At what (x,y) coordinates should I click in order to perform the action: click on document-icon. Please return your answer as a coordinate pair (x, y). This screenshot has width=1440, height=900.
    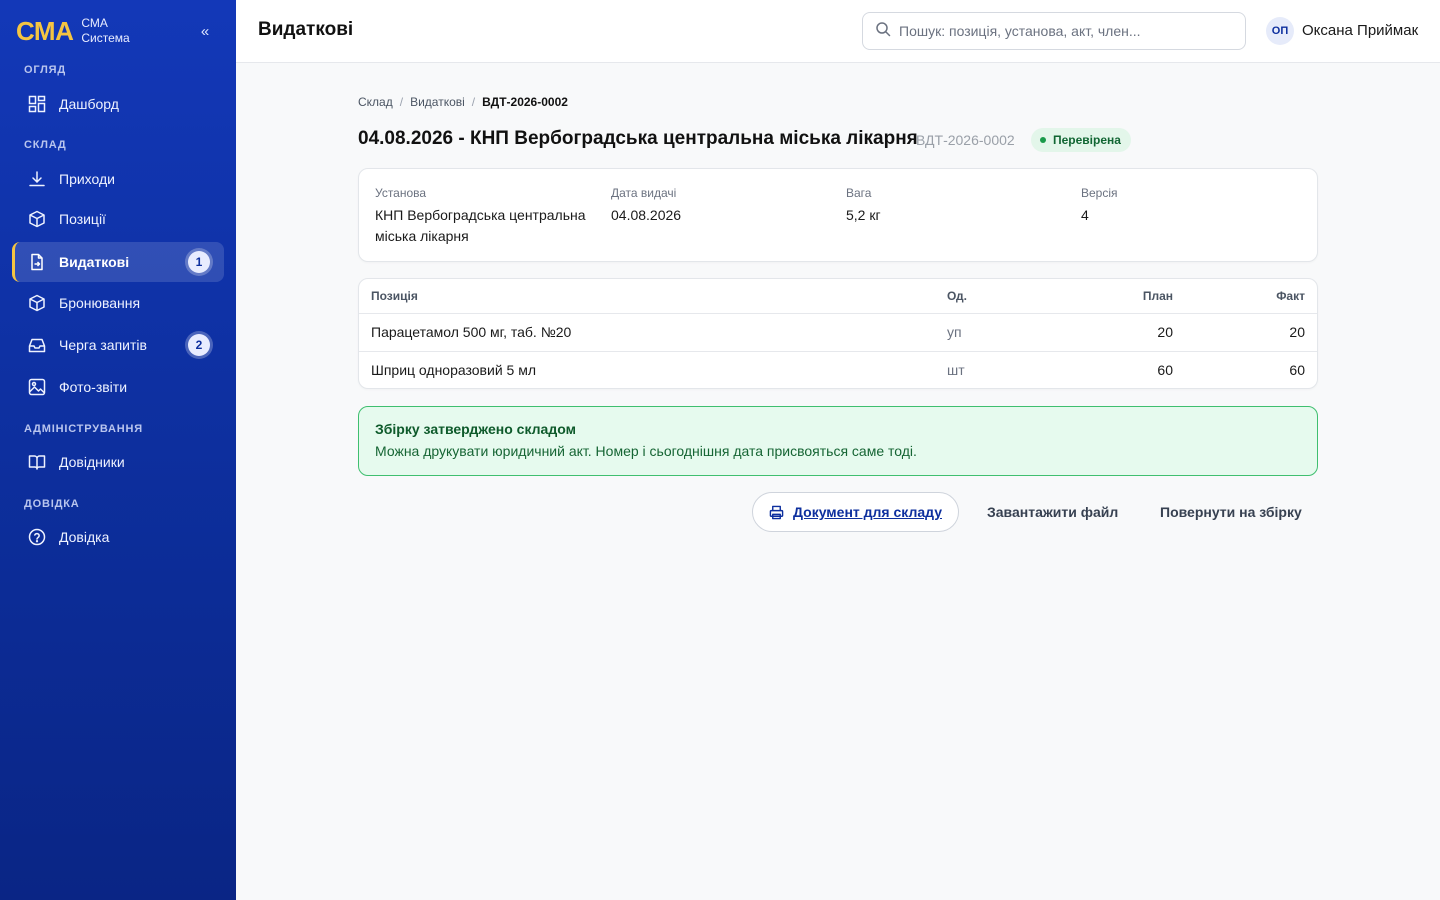
    Looking at the image, I should click on (37, 262).